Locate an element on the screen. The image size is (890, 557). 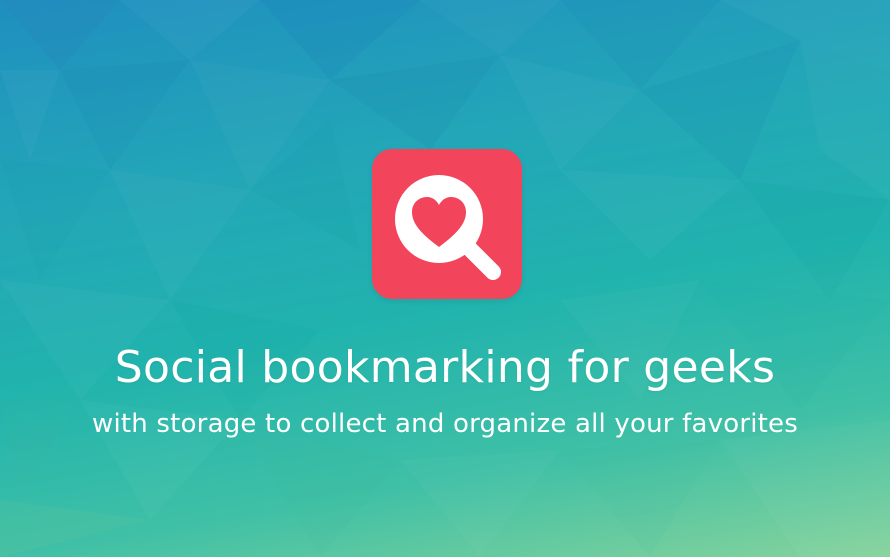
app-logo is located at coordinates (447, 224).